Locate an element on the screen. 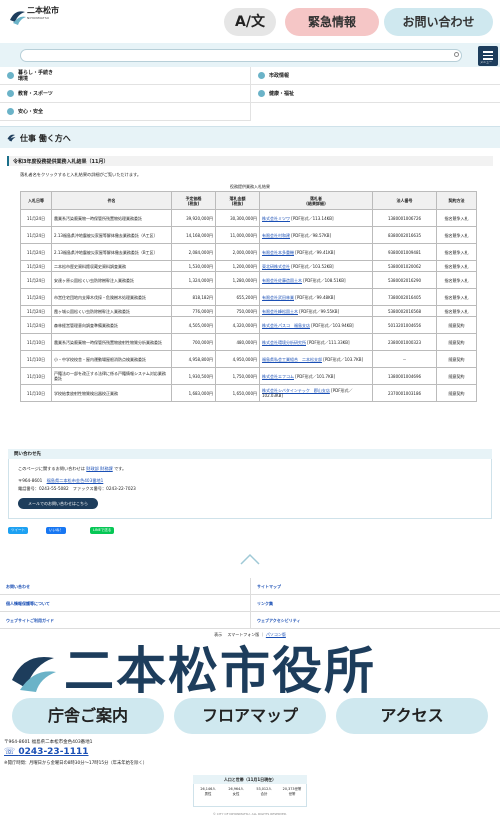 The height and width of the screenshot is (821, 500). footer-link-contact: お問い合わせ is located at coordinates (125, 586).